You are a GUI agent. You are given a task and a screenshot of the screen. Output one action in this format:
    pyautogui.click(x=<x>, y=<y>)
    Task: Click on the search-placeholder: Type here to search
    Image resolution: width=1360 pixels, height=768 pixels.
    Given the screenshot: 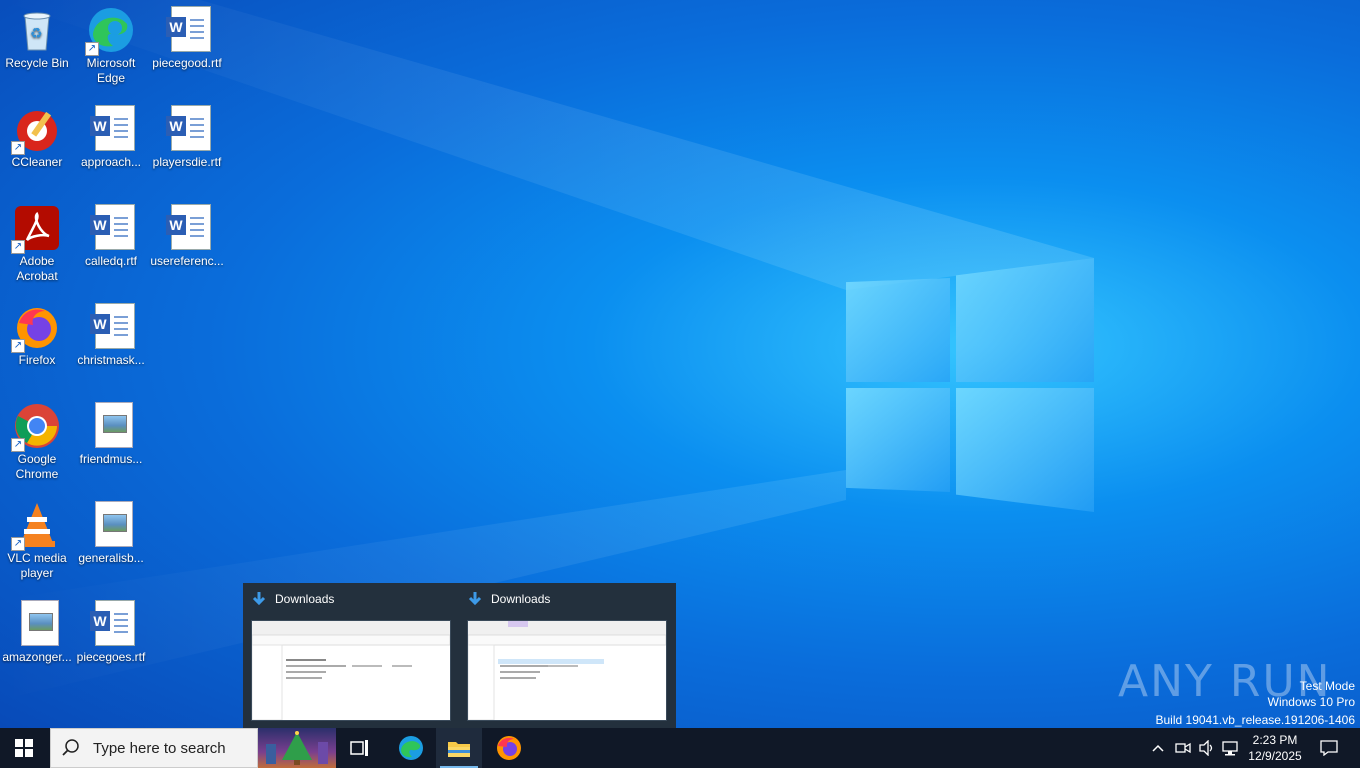 What is the action you would take?
    pyautogui.click(x=159, y=748)
    